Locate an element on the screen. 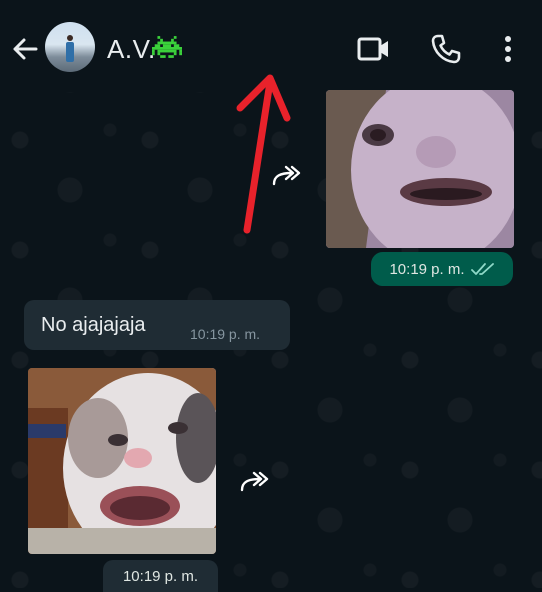 The image size is (542, 592). outgoing-photo-message is located at coordinates (420, 169).